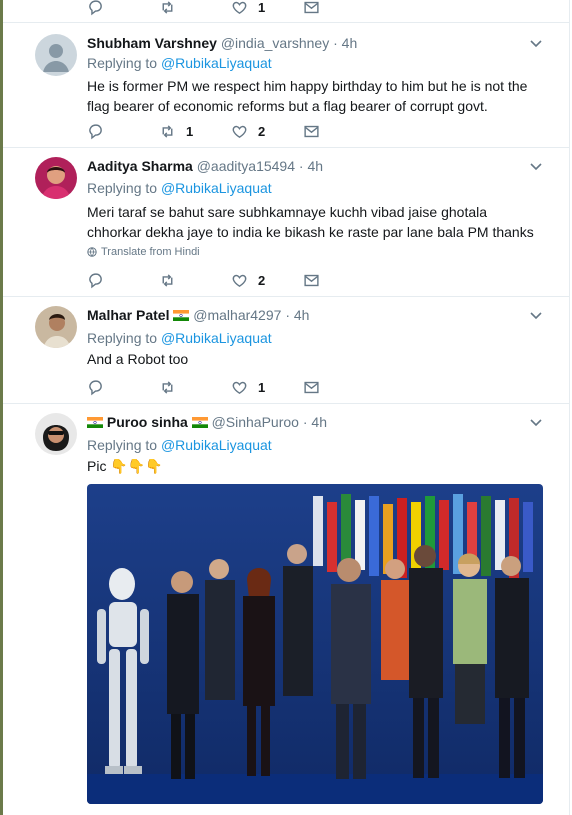 The width and height of the screenshot is (572, 815). Describe the element at coordinates (275, 43) in the screenshot. I see `user-handle: @india_varshney` at that location.